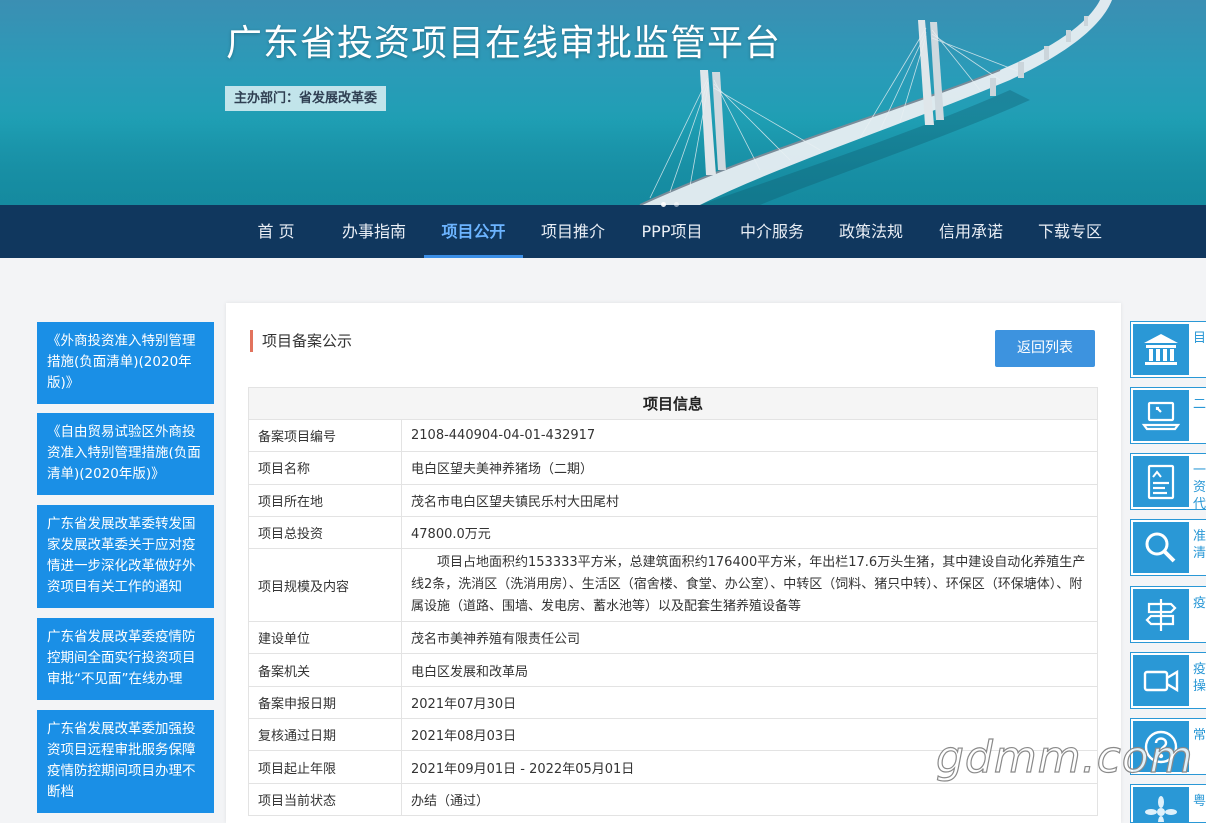 This screenshot has width=1206, height=823. I want to click on quick-link-label: 一资代, so click(1199, 486).